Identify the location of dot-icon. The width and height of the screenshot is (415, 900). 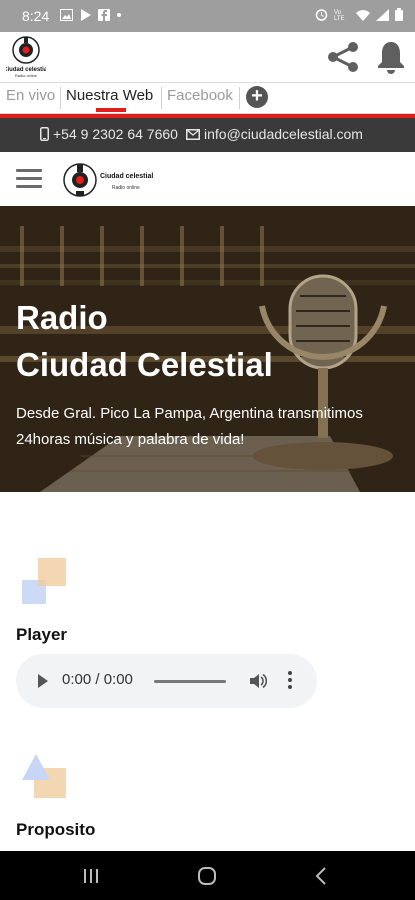
(119, 15).